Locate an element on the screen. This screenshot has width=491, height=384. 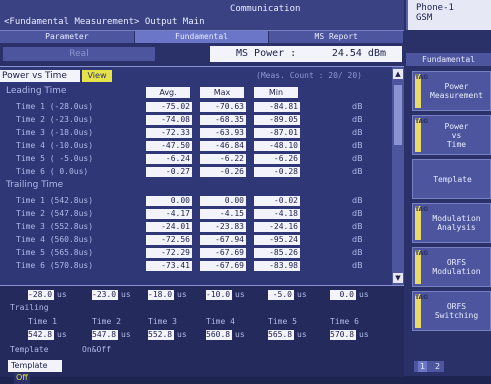
page-2: 2 is located at coordinates (437, 366).